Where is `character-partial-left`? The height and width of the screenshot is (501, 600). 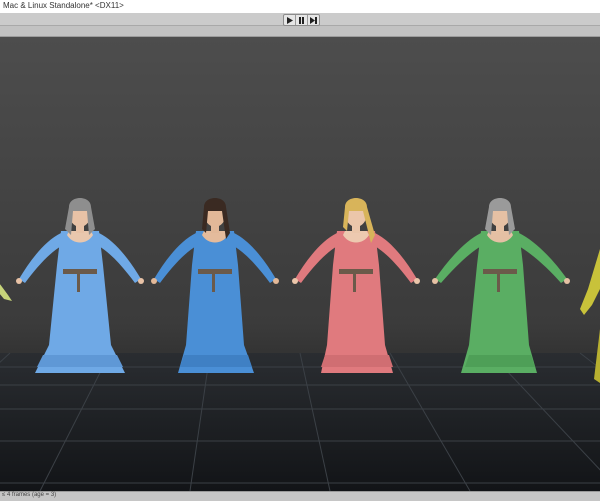 character-partial-left is located at coordinates (6, 292).